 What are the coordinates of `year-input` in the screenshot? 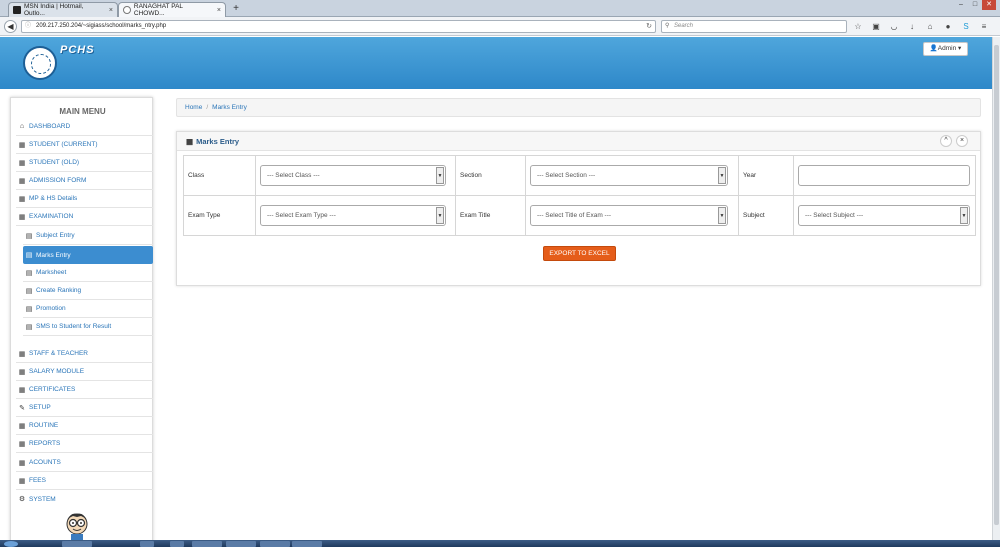 It's located at (884, 175).